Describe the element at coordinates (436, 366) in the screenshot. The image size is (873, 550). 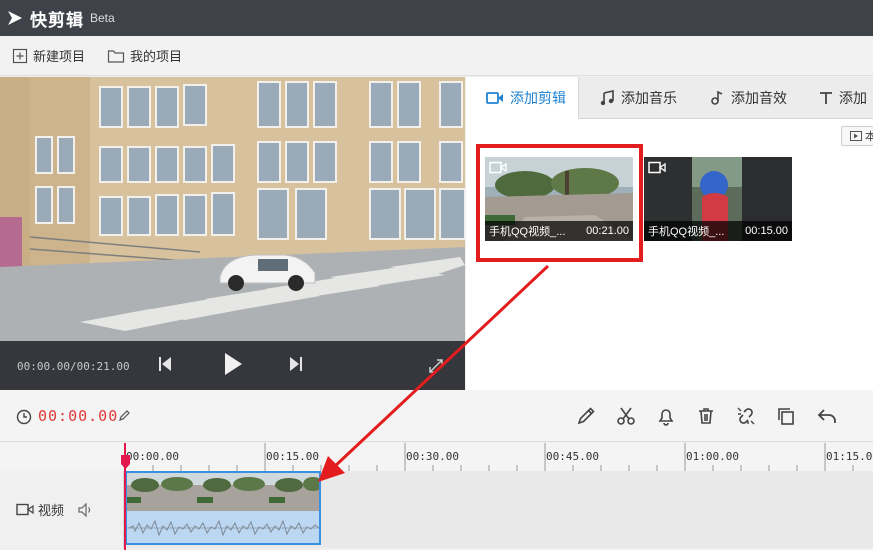
I see `fullscreen-icon` at that location.